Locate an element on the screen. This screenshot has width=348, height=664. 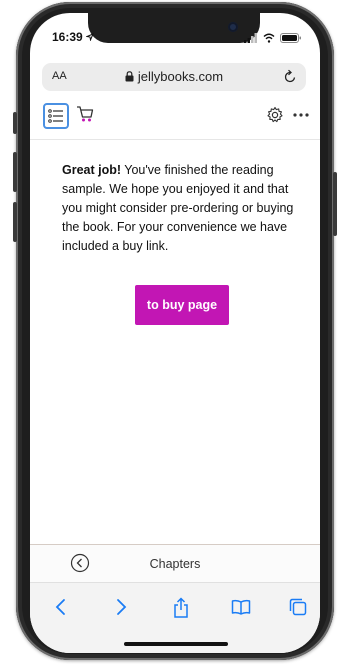
buy-page-button: to buy page is located at coordinates (182, 305).